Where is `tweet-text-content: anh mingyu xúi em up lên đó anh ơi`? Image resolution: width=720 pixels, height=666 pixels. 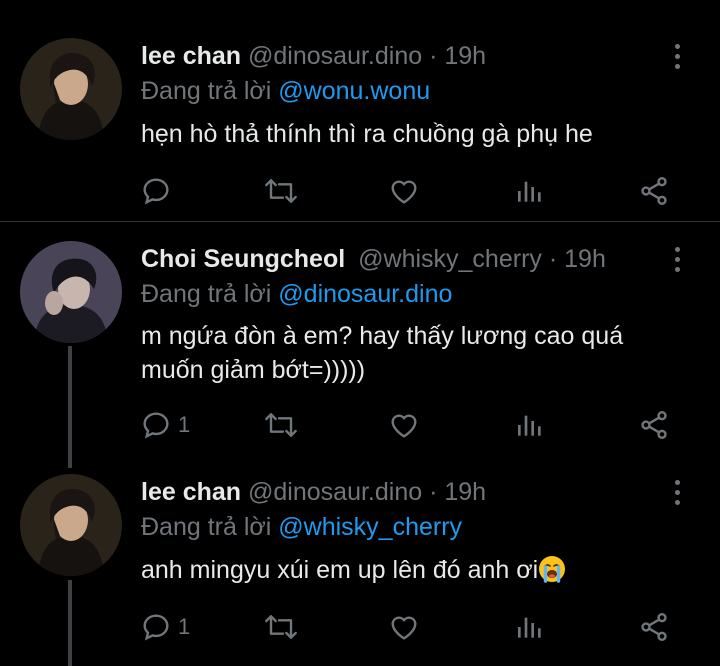
tweet-text-content: anh mingyu xúi em up lên đó anh ơi is located at coordinates (340, 570).